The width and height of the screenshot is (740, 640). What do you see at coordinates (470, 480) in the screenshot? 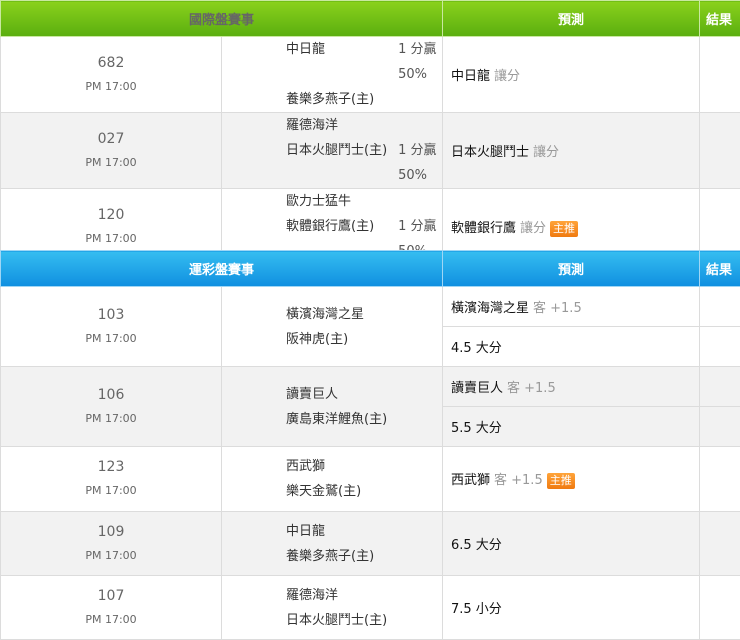
I see `pick: 西武獅` at bounding box center [470, 480].